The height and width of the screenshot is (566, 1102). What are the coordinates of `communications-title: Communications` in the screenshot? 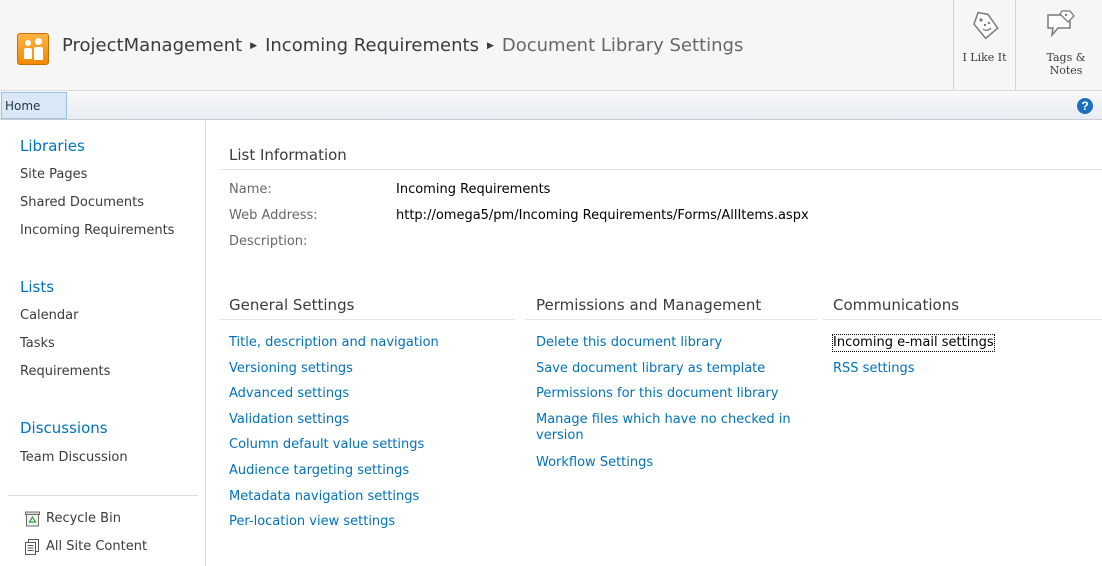 It's located at (896, 305).